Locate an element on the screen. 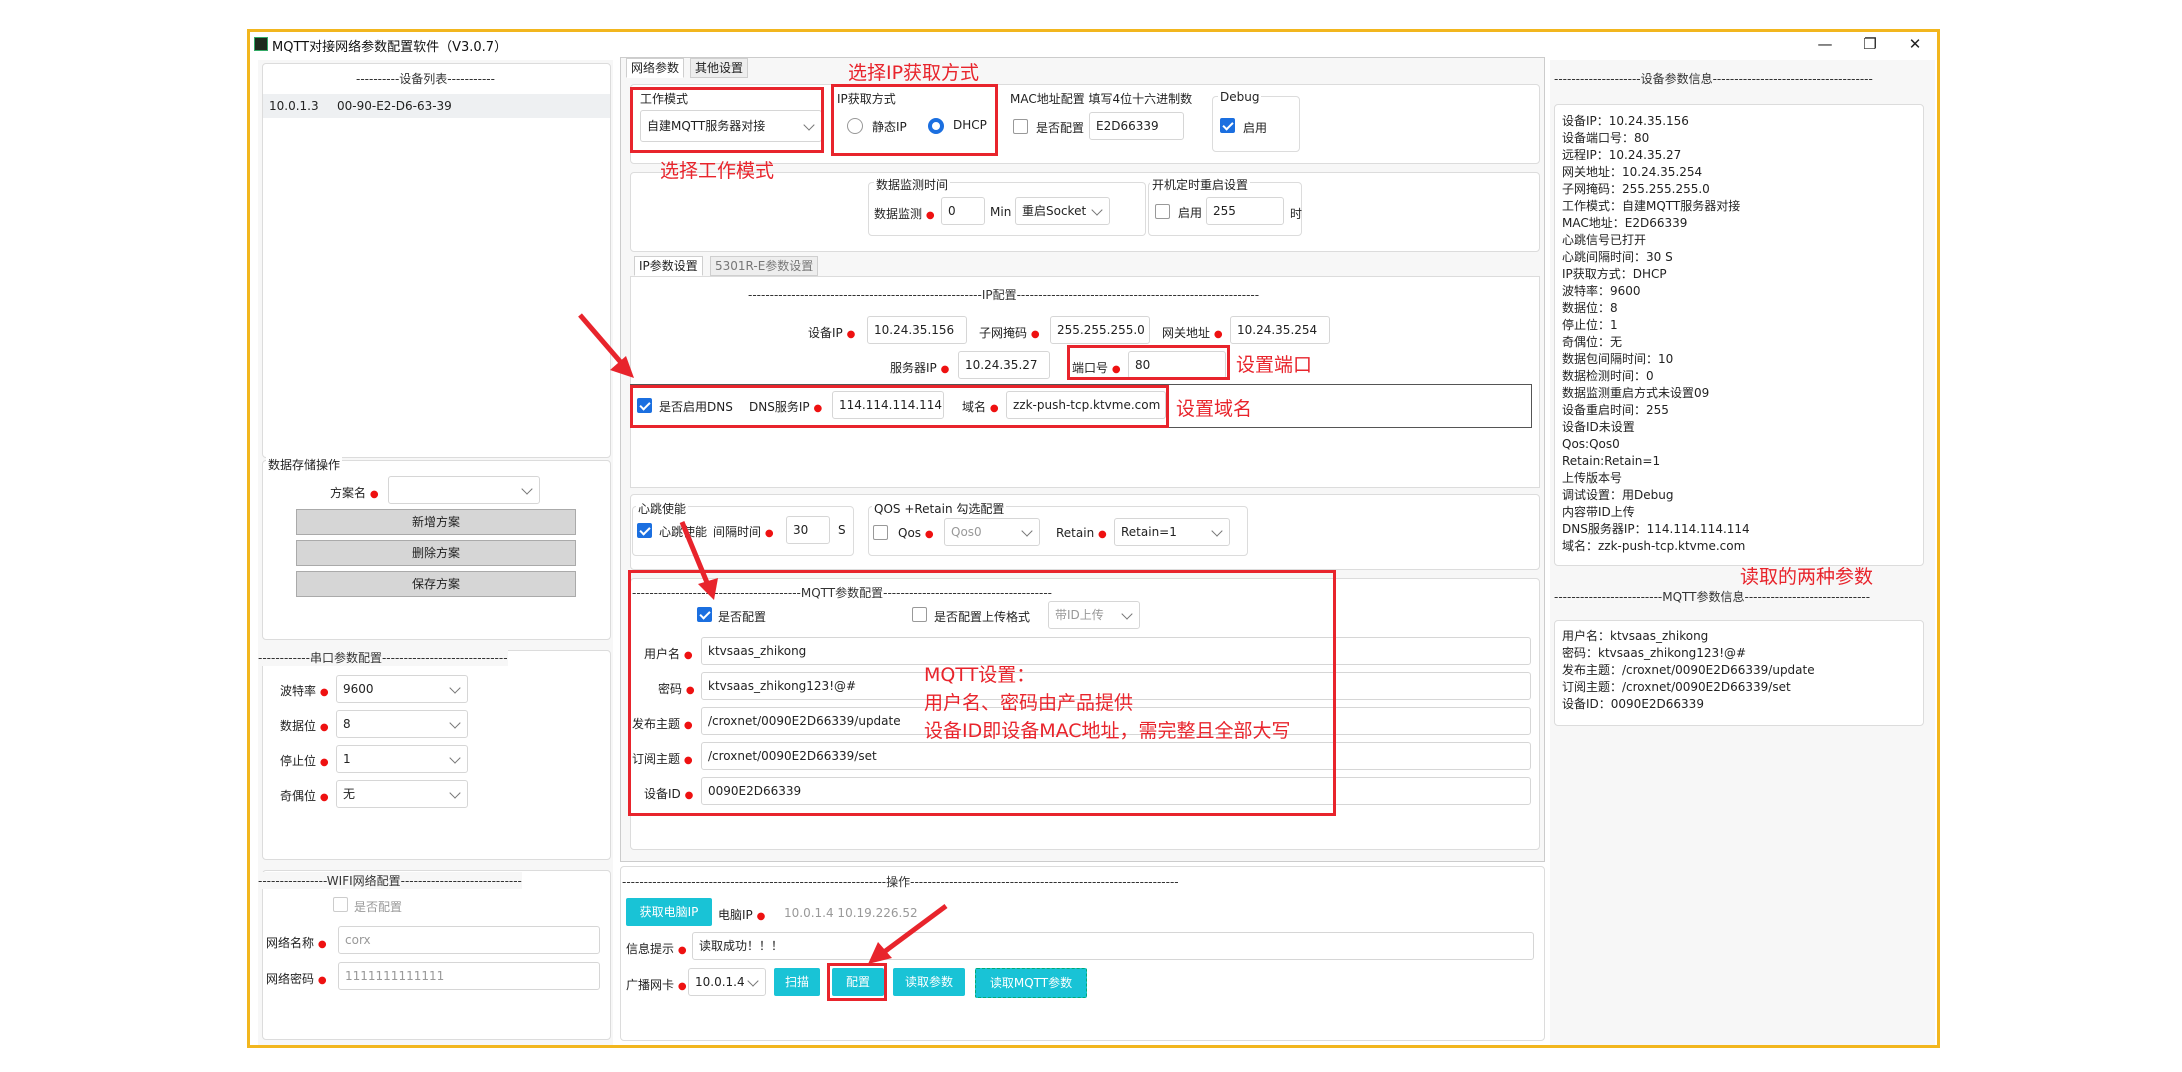  mqtt-enable-arrow-icon is located at coordinates (698, 560).